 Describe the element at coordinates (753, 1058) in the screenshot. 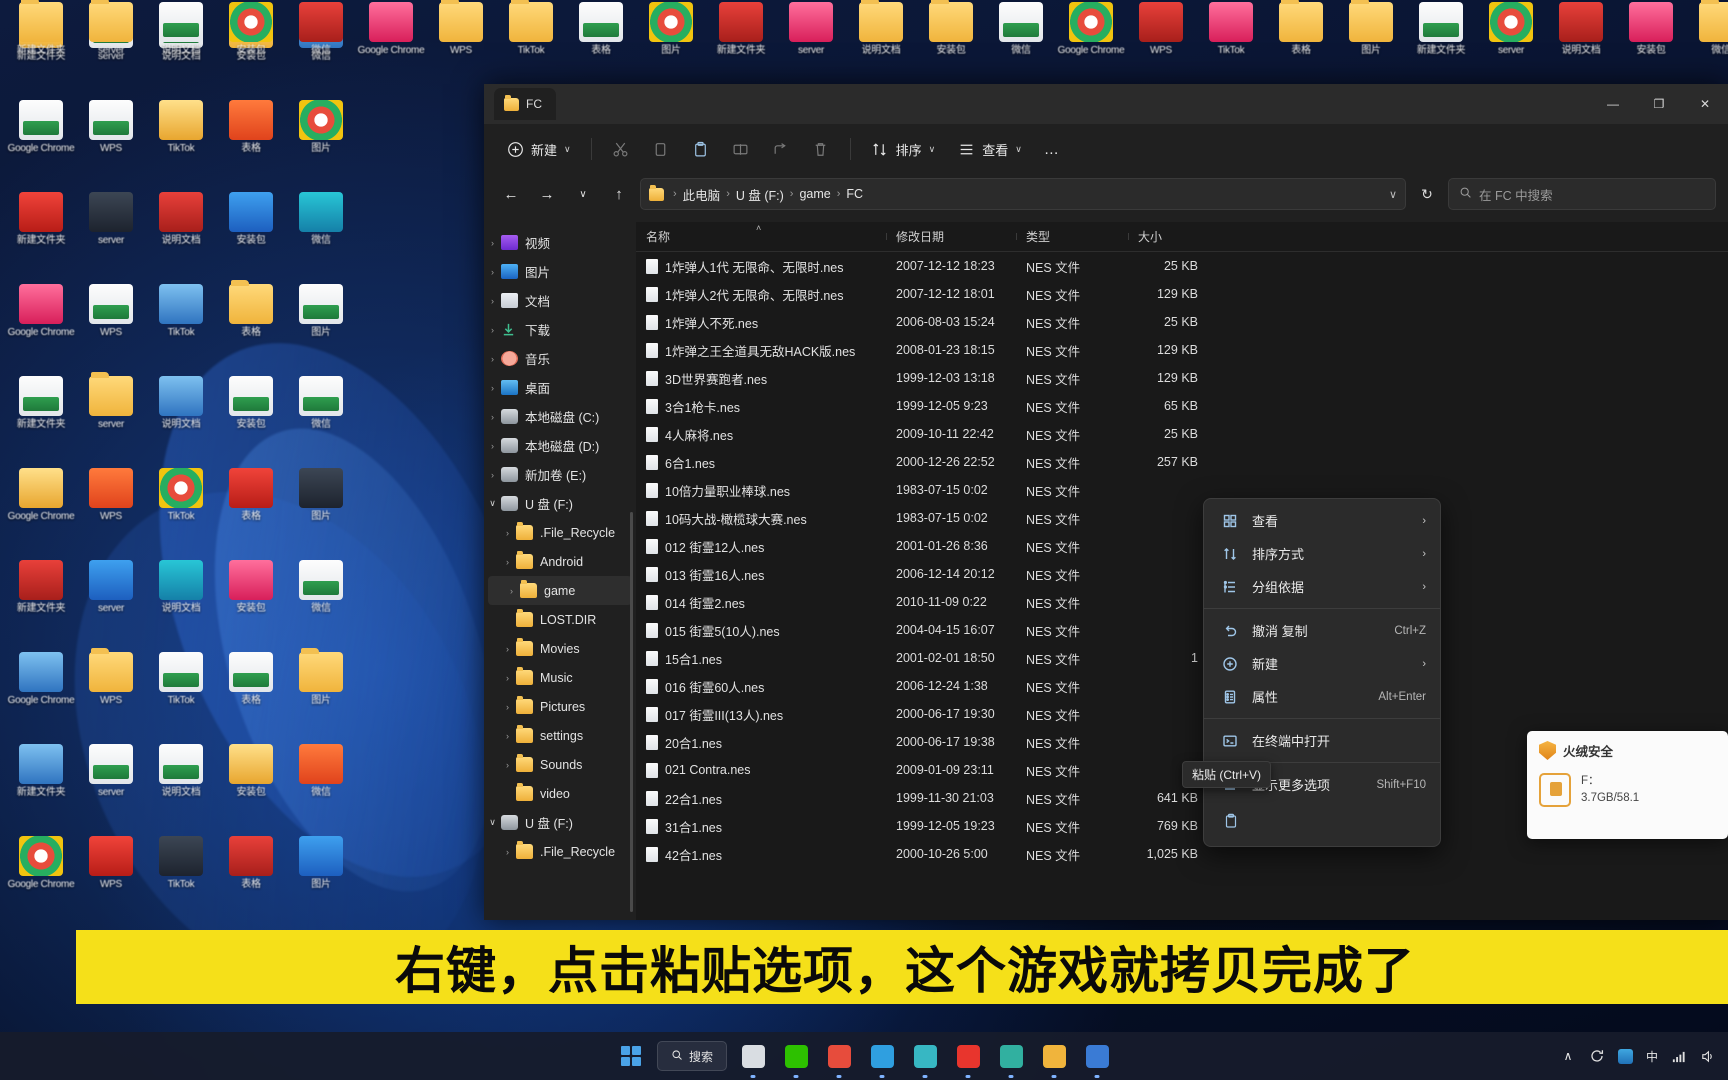

I see `taskbar-app-taskview` at that location.